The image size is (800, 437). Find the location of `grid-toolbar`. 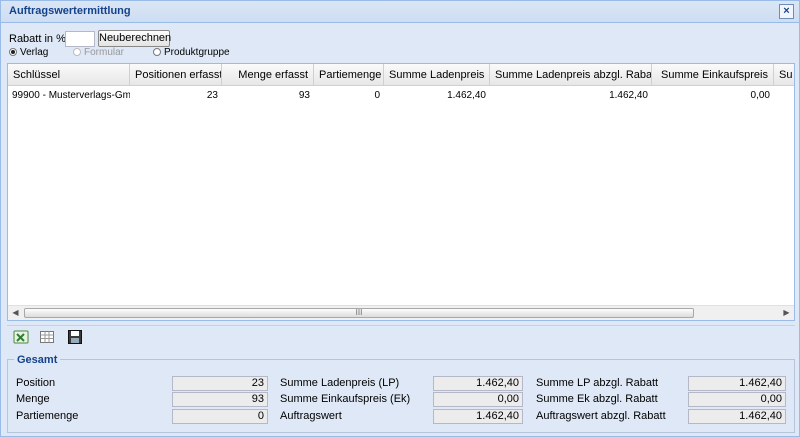

grid-toolbar is located at coordinates (401, 336).